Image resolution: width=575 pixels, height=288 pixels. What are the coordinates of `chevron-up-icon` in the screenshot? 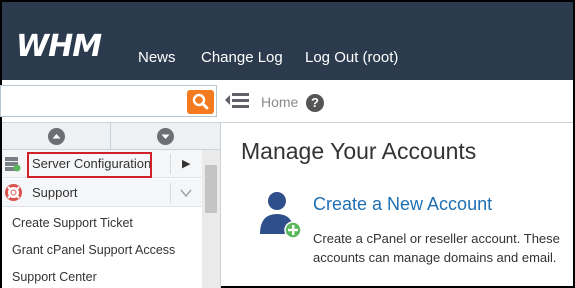 It's located at (56, 136).